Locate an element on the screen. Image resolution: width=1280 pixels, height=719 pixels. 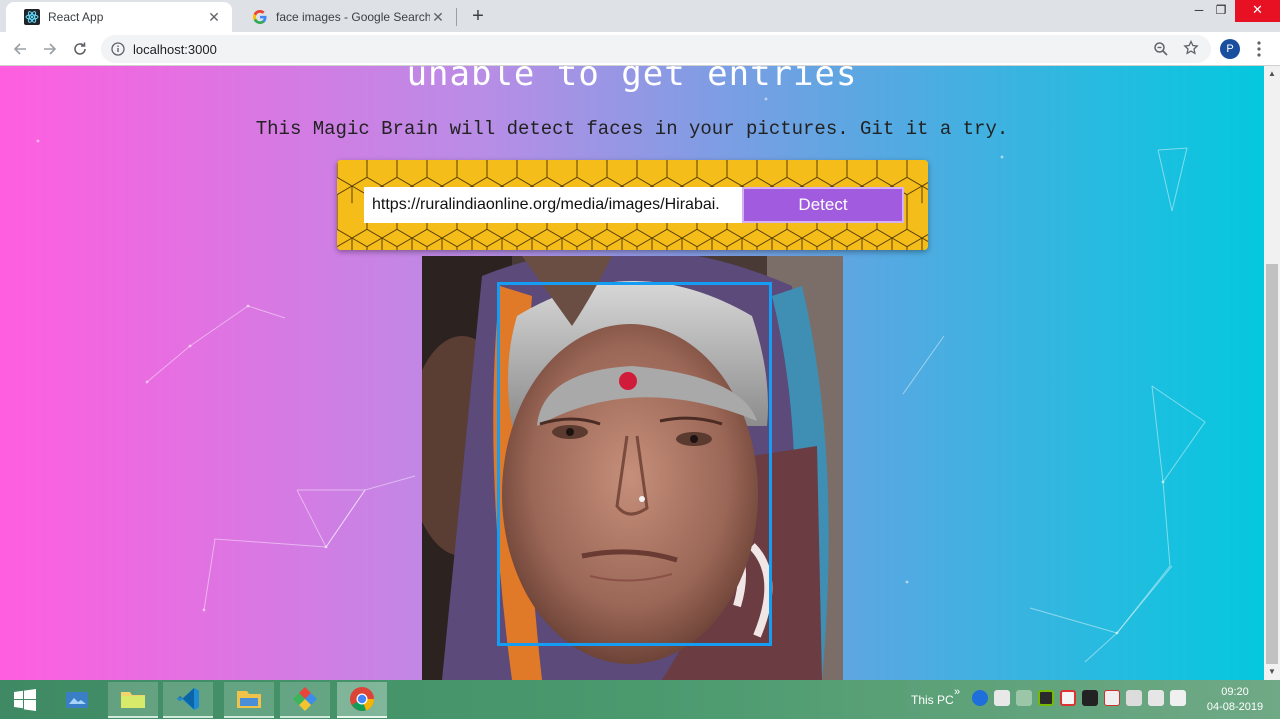
tray-cloud-icon is located at coordinates (1002, 698).